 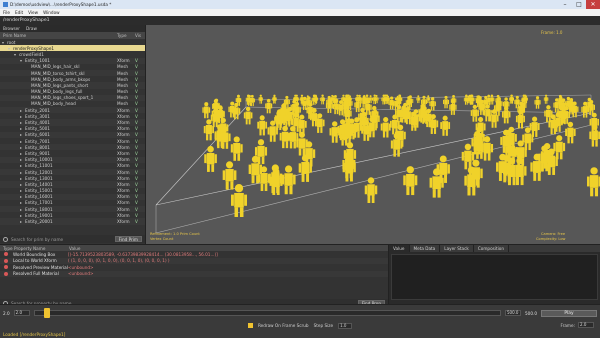 What do you see at coordinates (72, 166) in the screenshot?
I see `prim-tree-row: ▸ Entity_11001 Xform V` at bounding box center [72, 166].